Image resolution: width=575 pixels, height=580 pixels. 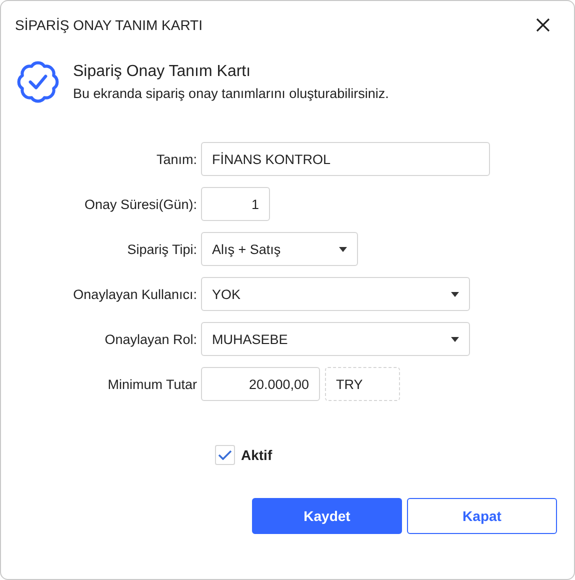 I want to click on dropdown-value: MUHASEBE, so click(x=250, y=339).